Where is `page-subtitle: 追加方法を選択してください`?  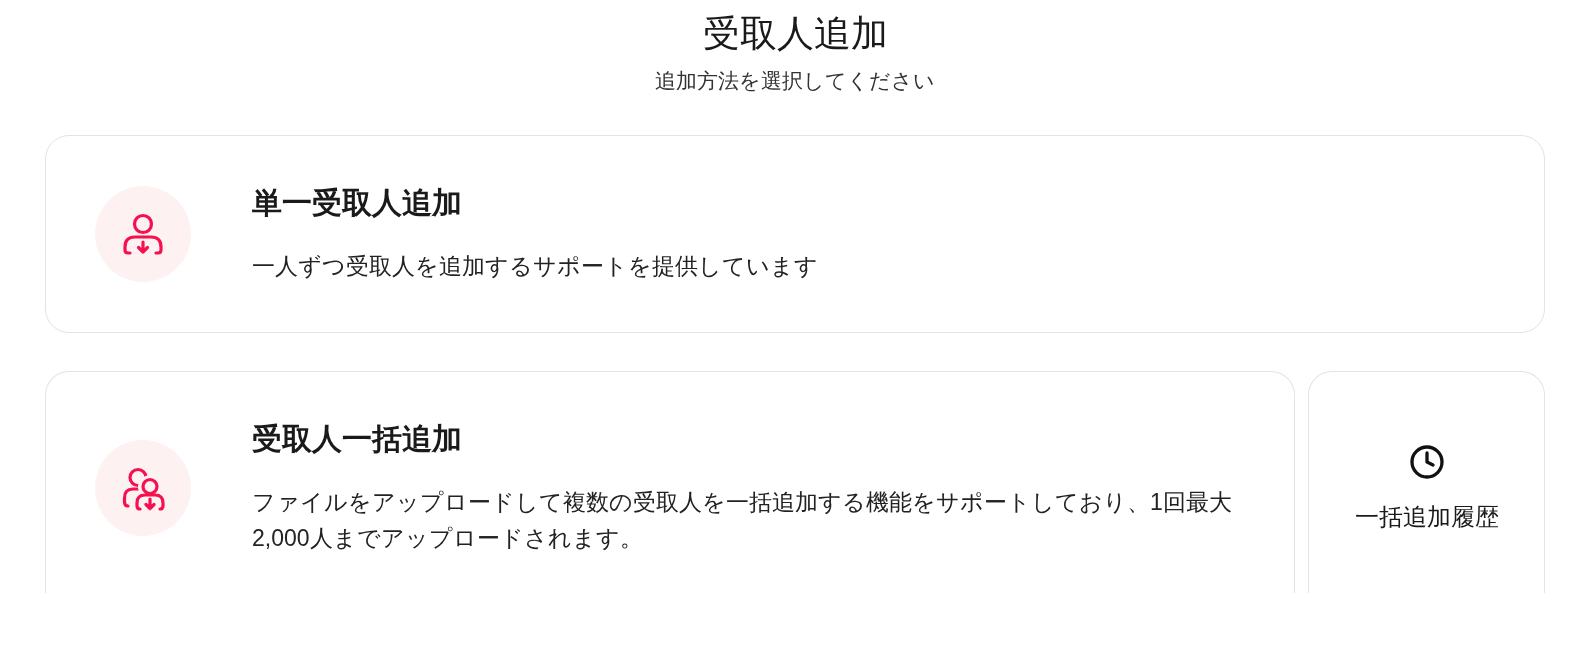
page-subtitle: 追加方法を選択してください is located at coordinates (795, 81).